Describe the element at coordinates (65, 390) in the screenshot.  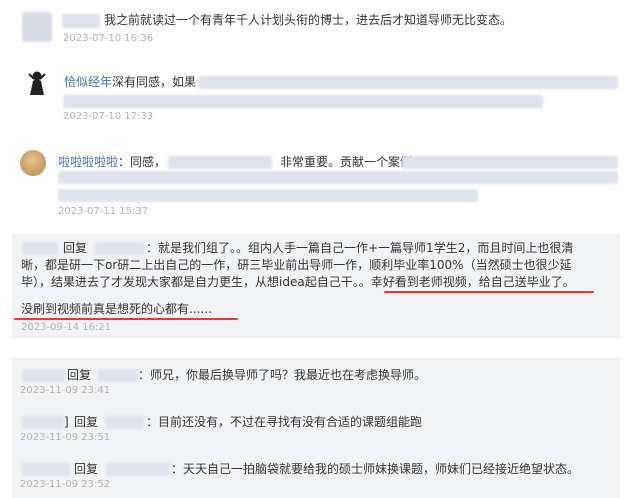
I see `reply-timestamp: 2023-11-09 23:41` at that location.